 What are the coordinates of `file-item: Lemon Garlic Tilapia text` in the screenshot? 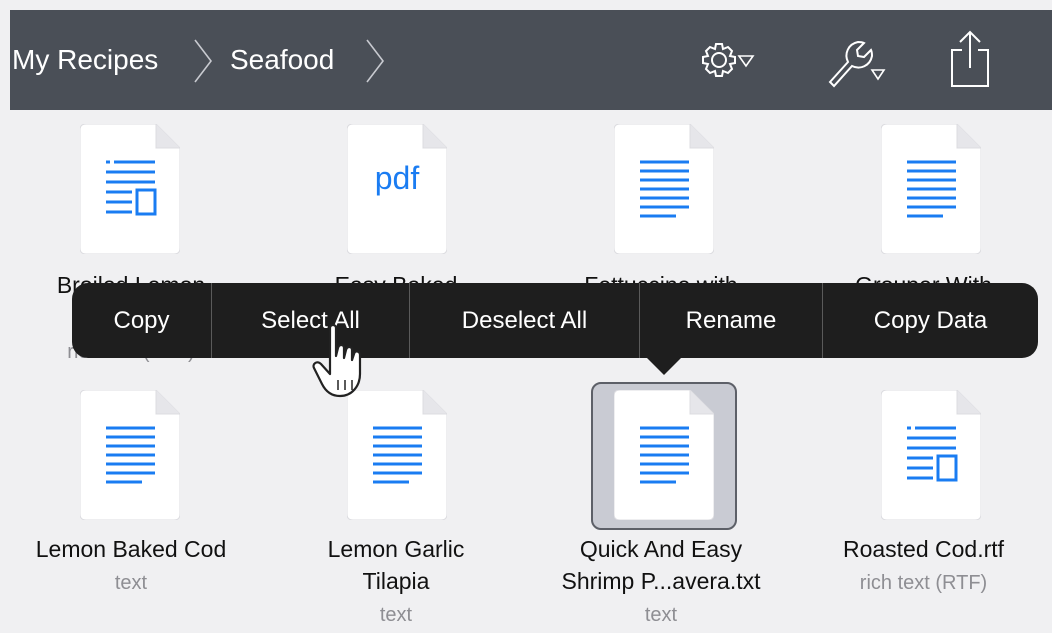 It's located at (396, 506).